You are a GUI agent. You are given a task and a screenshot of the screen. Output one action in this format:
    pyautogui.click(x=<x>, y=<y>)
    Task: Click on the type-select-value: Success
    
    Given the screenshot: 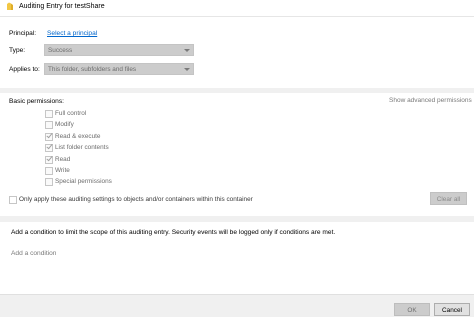 What is the action you would take?
    pyautogui.click(x=60, y=50)
    